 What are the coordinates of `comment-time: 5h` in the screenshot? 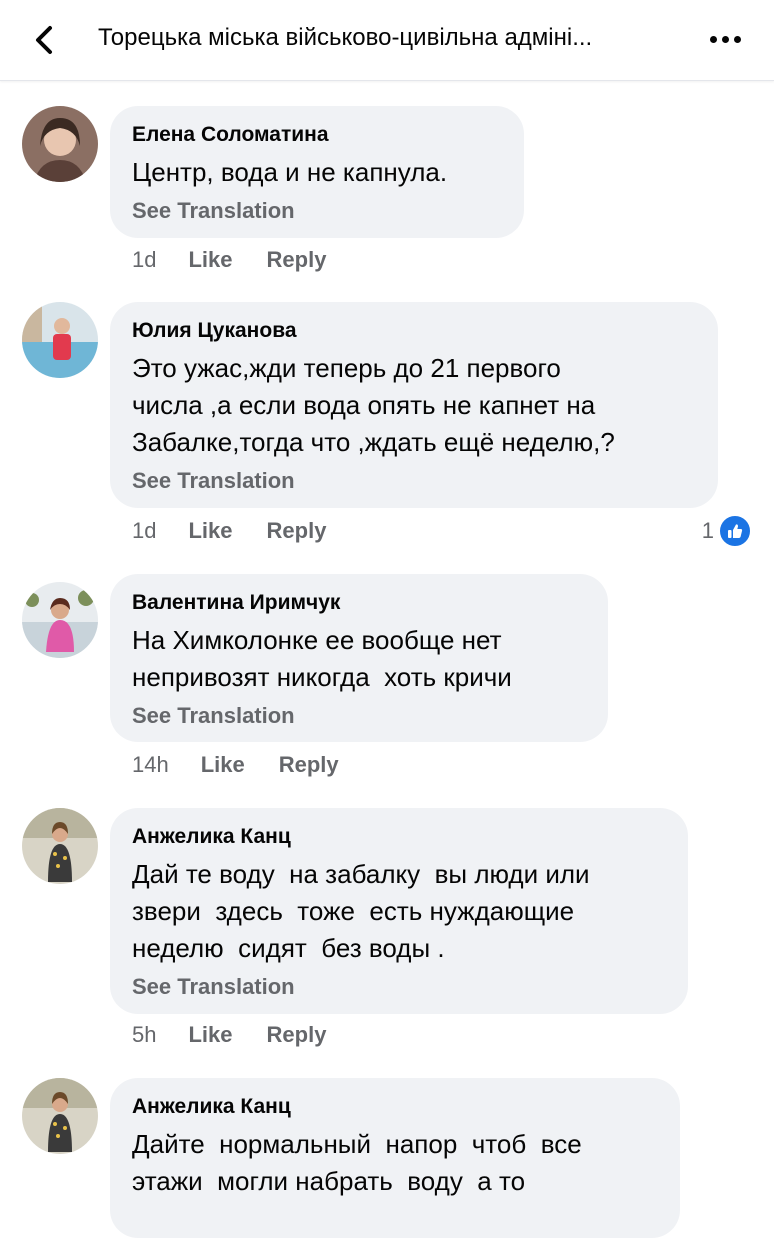 It's located at (144, 1035).